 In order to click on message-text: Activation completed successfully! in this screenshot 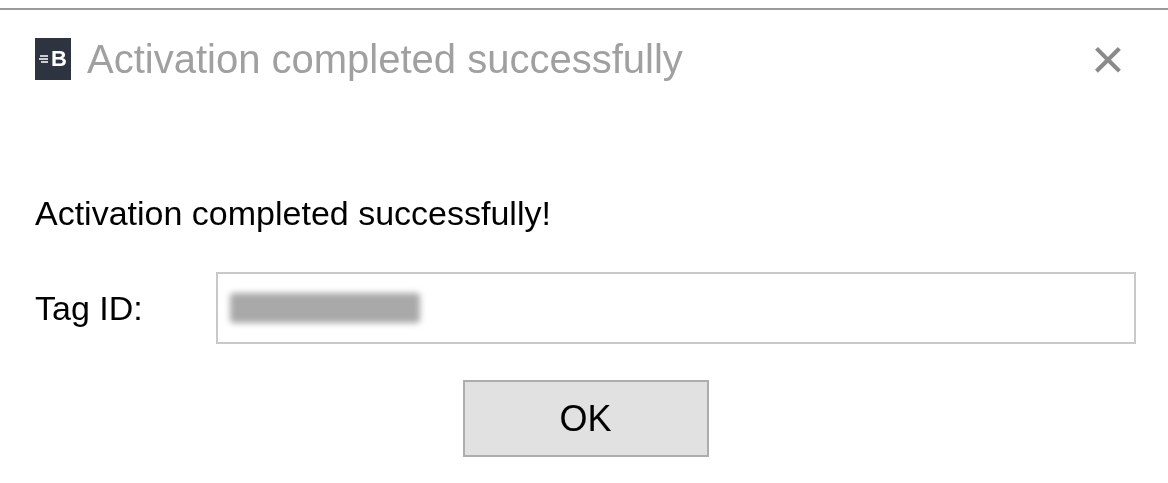, I will do `click(293, 213)`.